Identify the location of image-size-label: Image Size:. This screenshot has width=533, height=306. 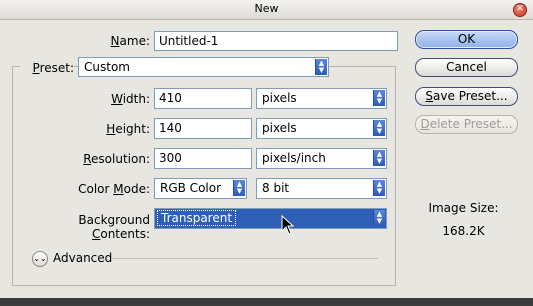
(463, 208).